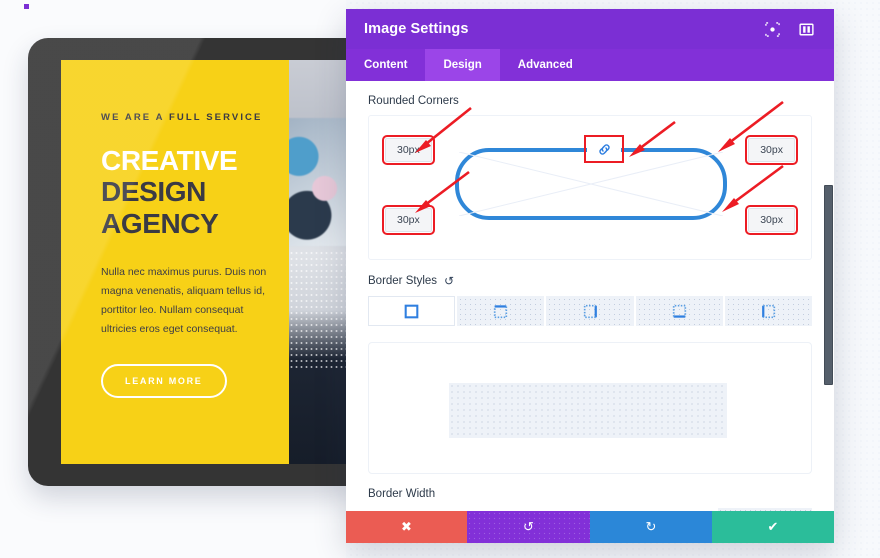  What do you see at coordinates (402, 494) in the screenshot?
I see `border-width-label: Border Width` at bounding box center [402, 494].